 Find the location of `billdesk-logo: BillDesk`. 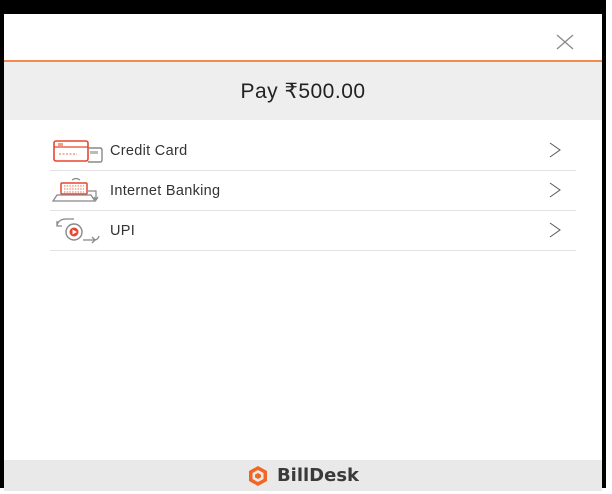

billdesk-logo: BillDesk is located at coordinates (303, 476).